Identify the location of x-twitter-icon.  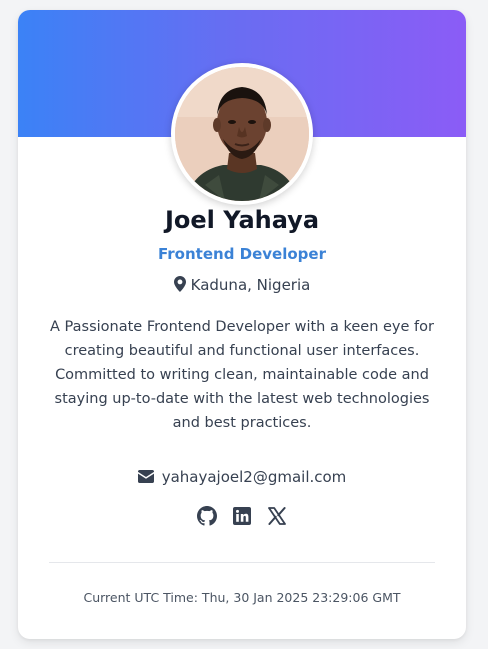
(277, 516).